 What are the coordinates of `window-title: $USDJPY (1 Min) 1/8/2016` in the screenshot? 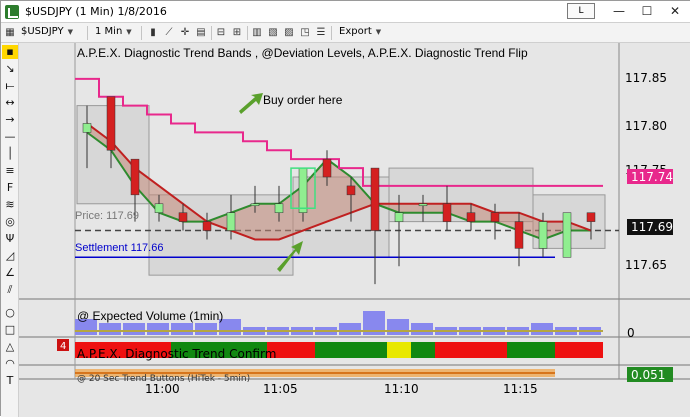 It's located at (96, 11).